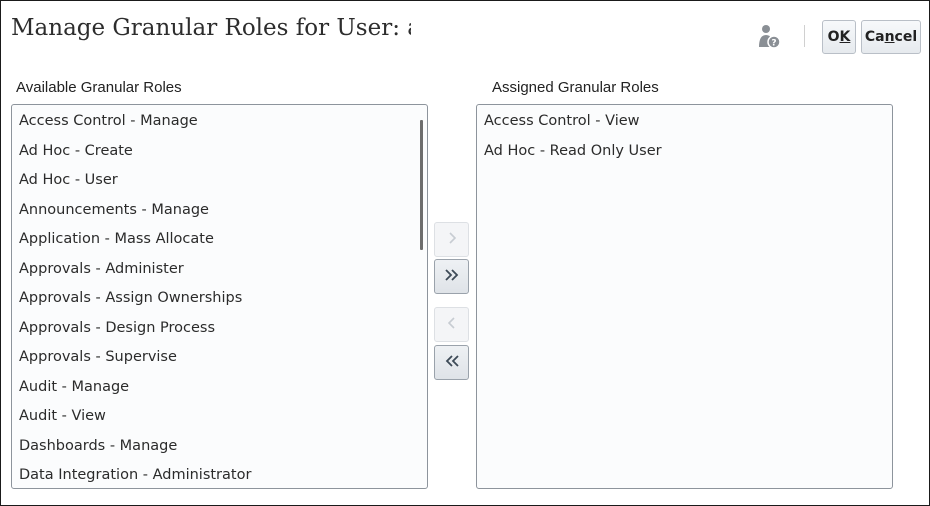 The image size is (930, 506). I want to click on remove-selected-button, so click(451, 324).